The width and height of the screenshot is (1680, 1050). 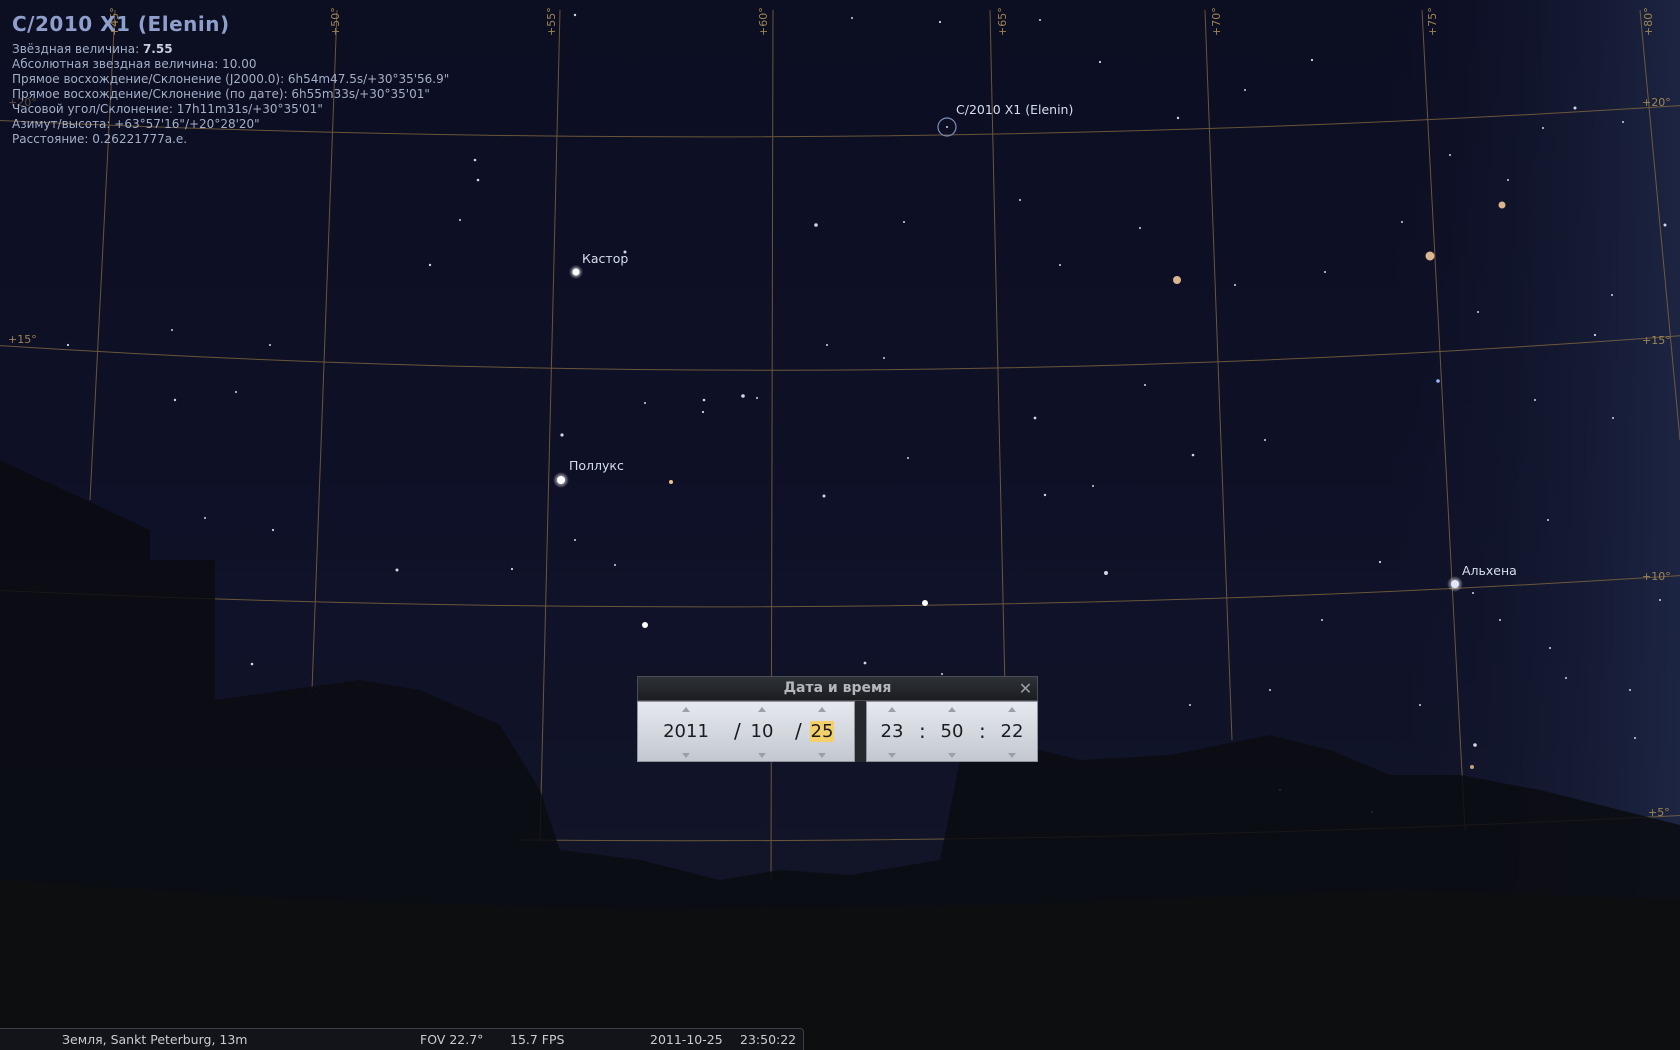 What do you see at coordinates (762, 755) in the screenshot?
I see `month-down-arrow-icon` at bounding box center [762, 755].